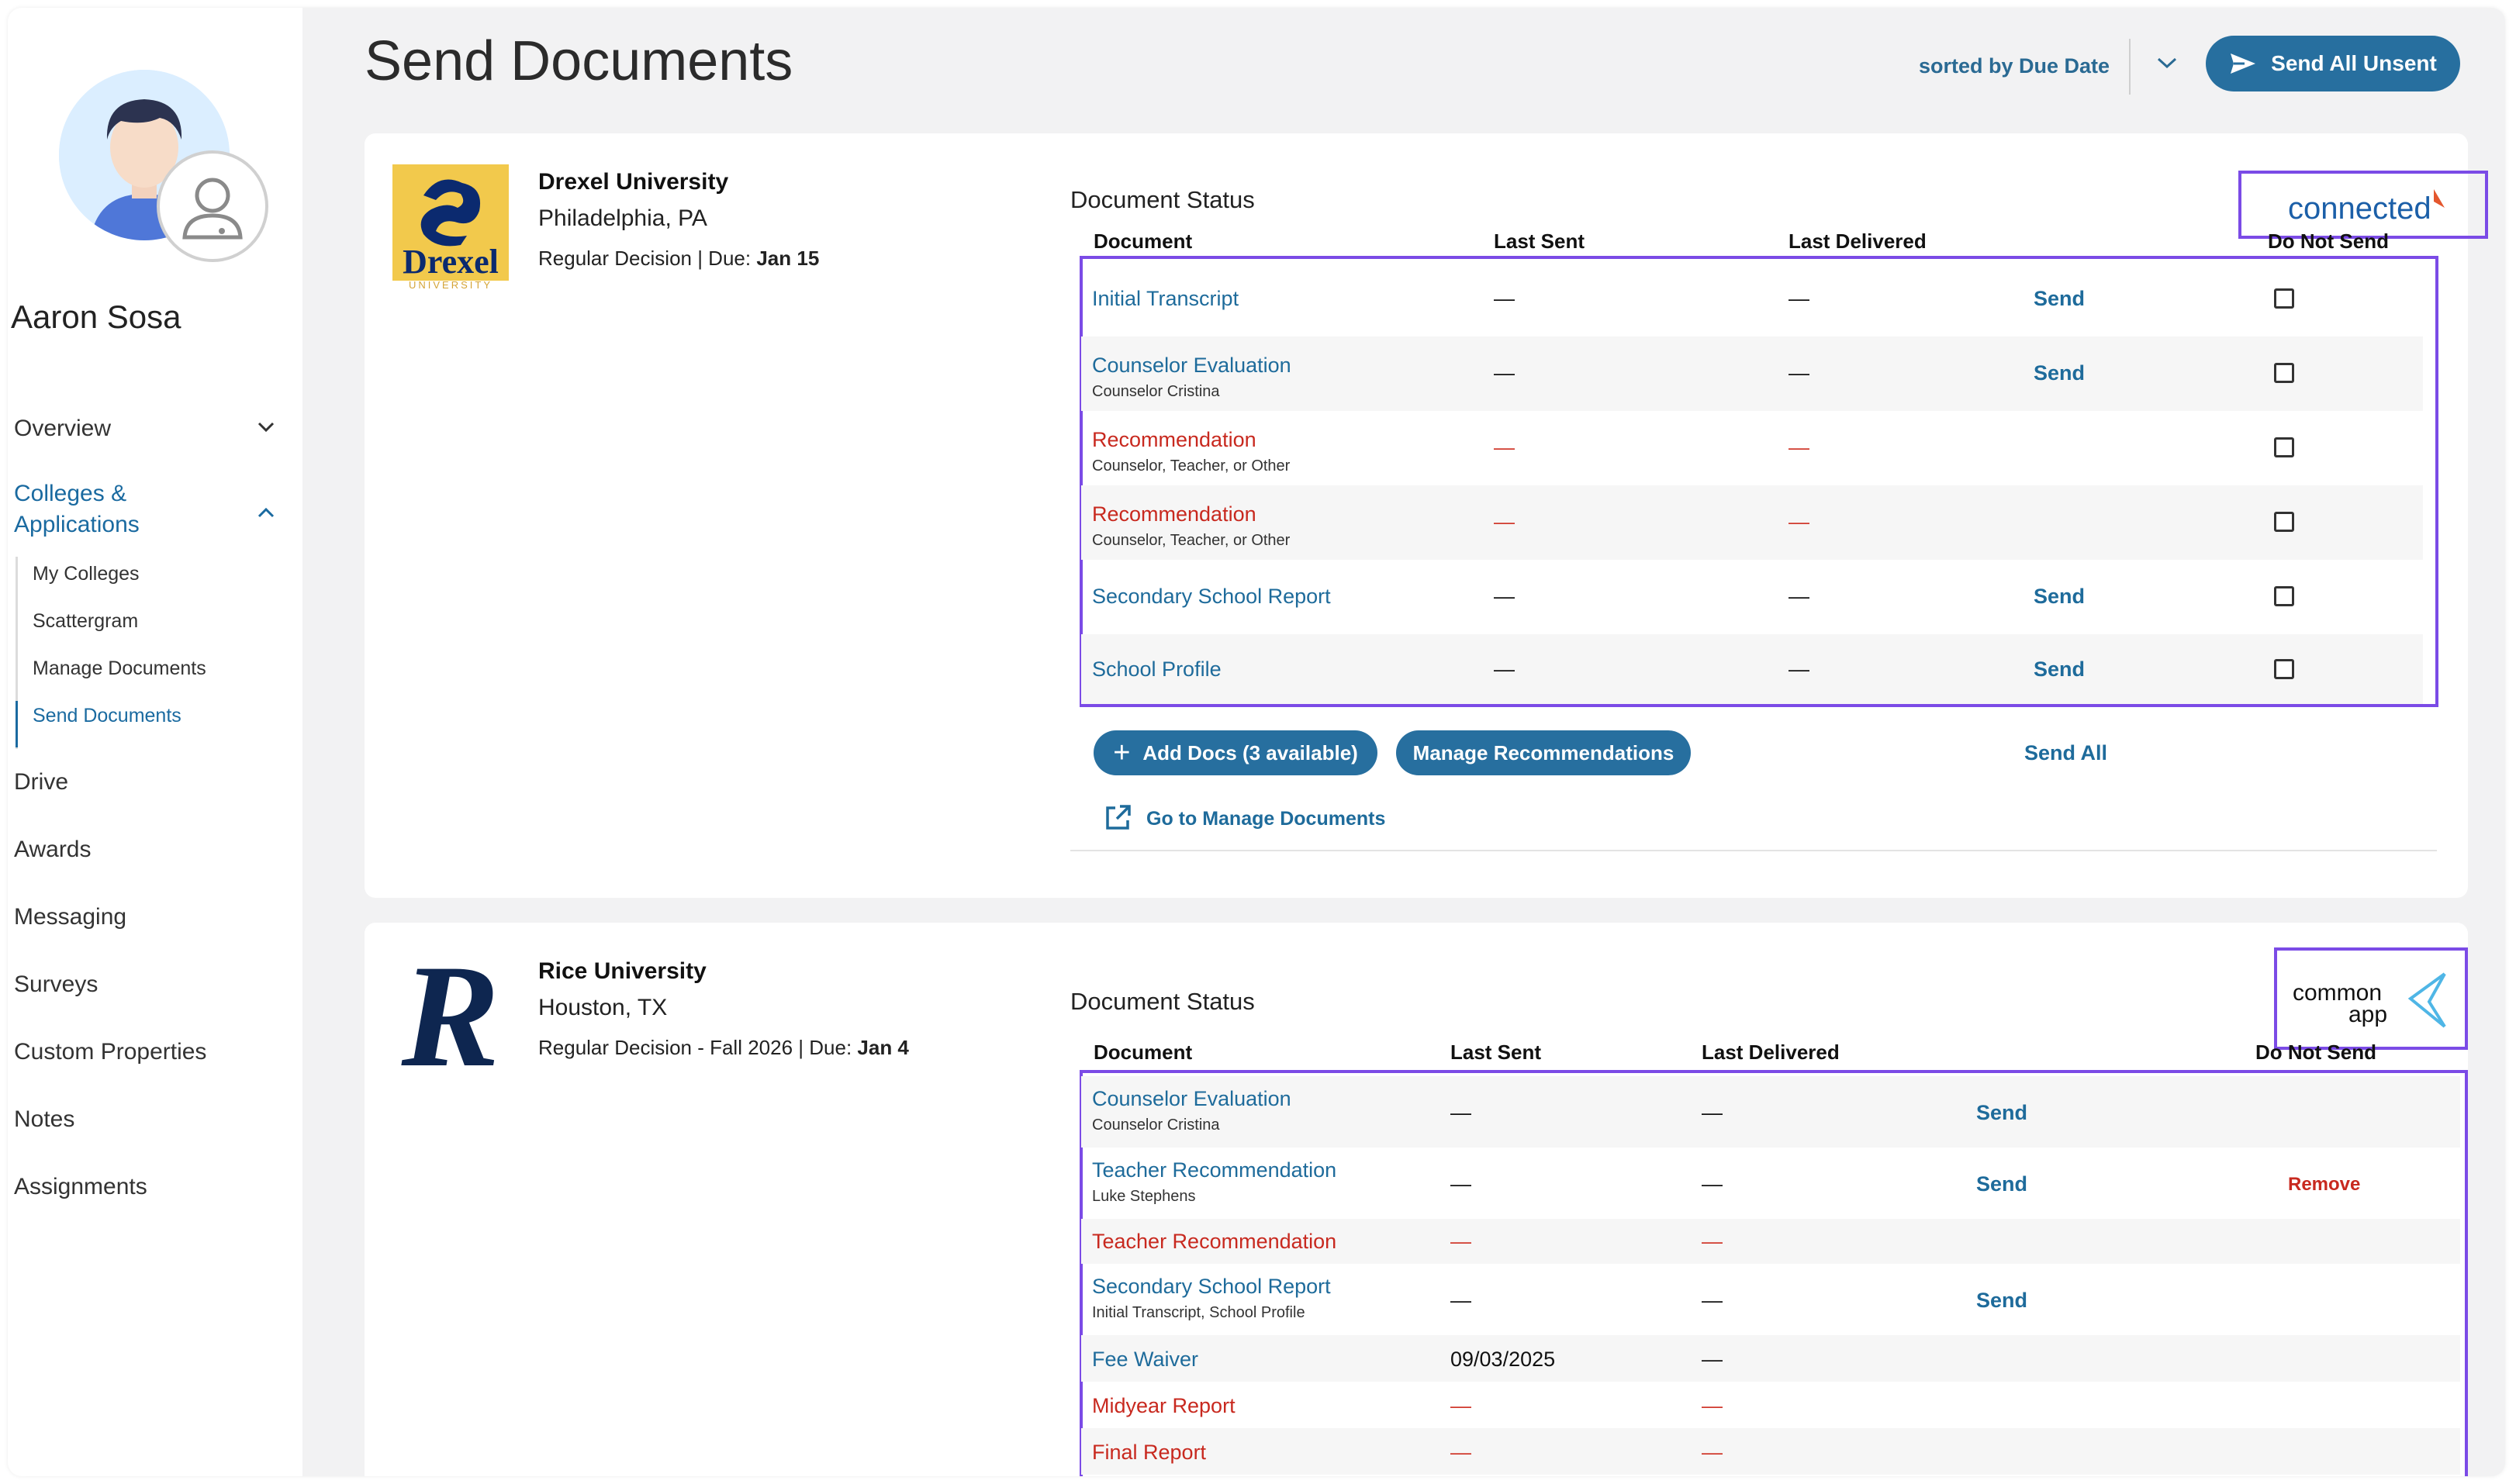 Image resolution: width=2516 pixels, height=1484 pixels. What do you see at coordinates (266, 513) in the screenshot?
I see `chevron-up-icon` at bounding box center [266, 513].